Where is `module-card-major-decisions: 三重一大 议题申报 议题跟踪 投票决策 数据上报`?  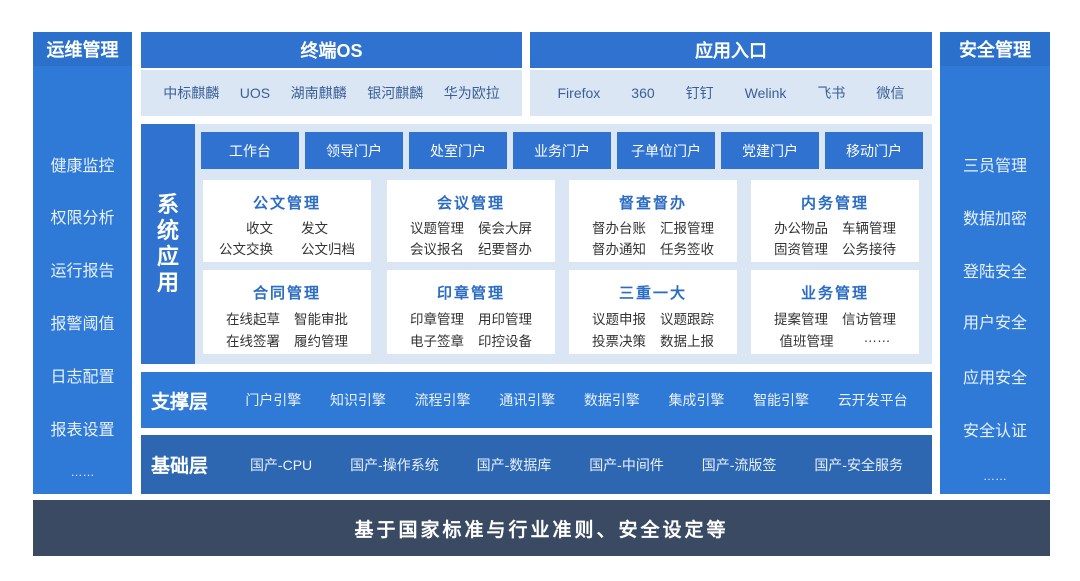
module-card-major-decisions: 三重一大 议题申报 议题跟踪 投票决策 数据上报 is located at coordinates (653, 312).